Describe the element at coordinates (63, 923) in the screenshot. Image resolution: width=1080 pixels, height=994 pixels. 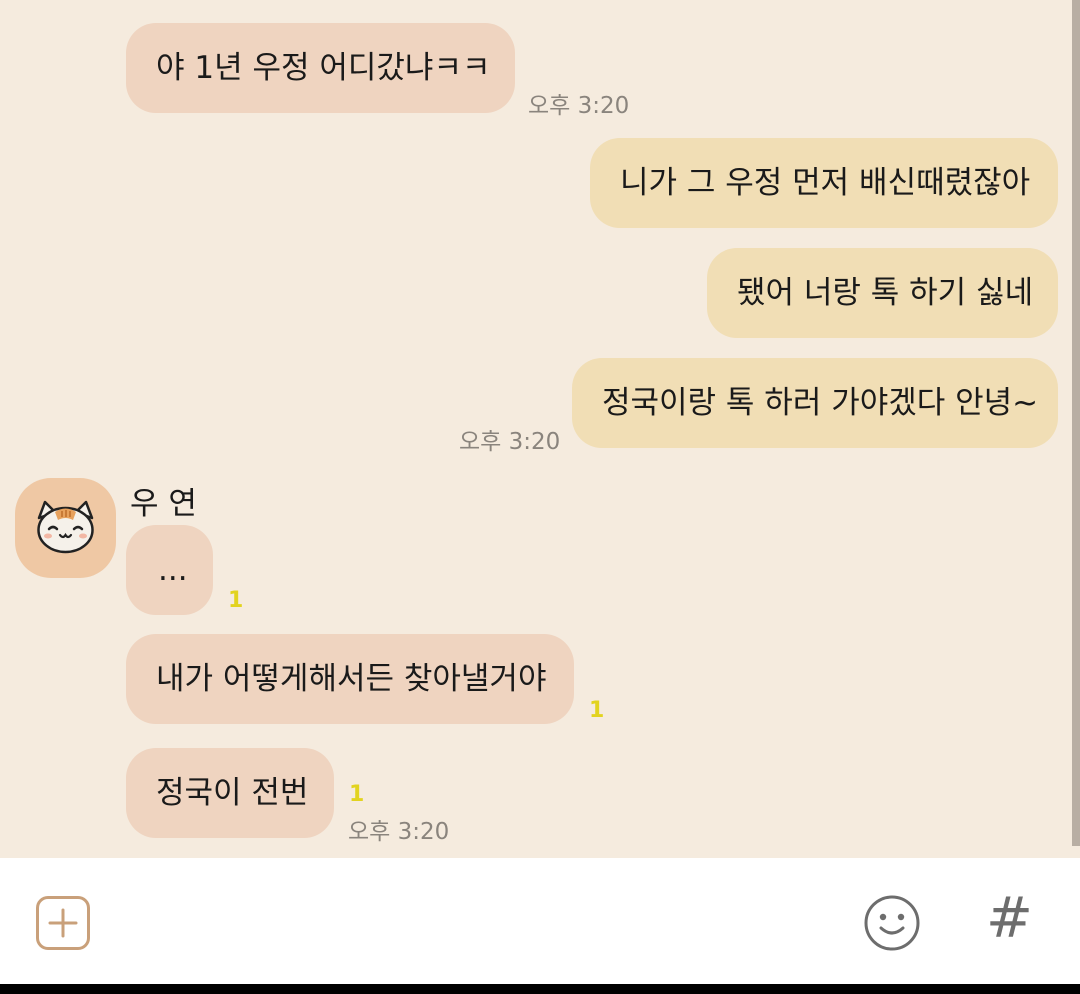
I see `plus-square-icon` at that location.